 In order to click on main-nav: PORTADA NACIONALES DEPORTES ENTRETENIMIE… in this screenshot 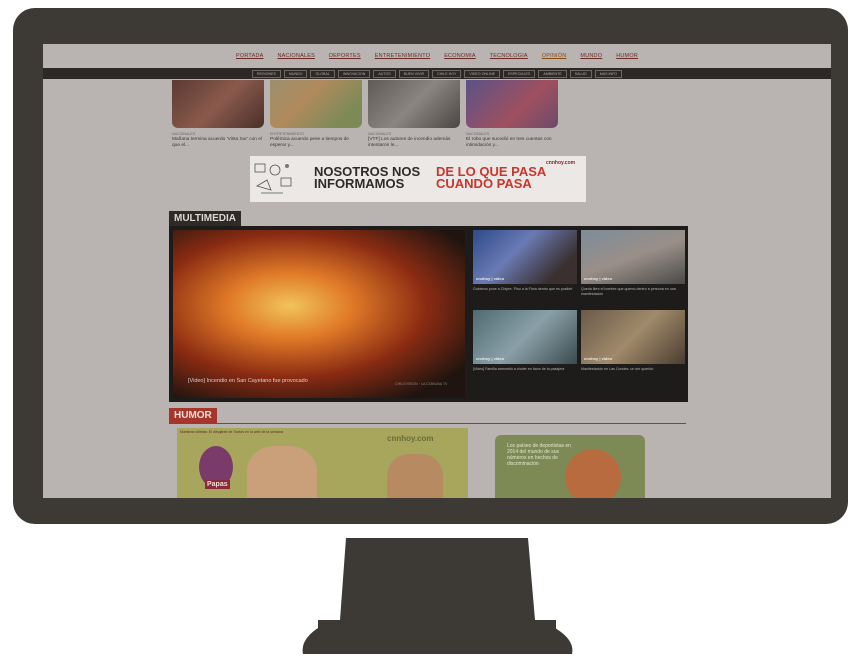, I will do `click(437, 56)`.